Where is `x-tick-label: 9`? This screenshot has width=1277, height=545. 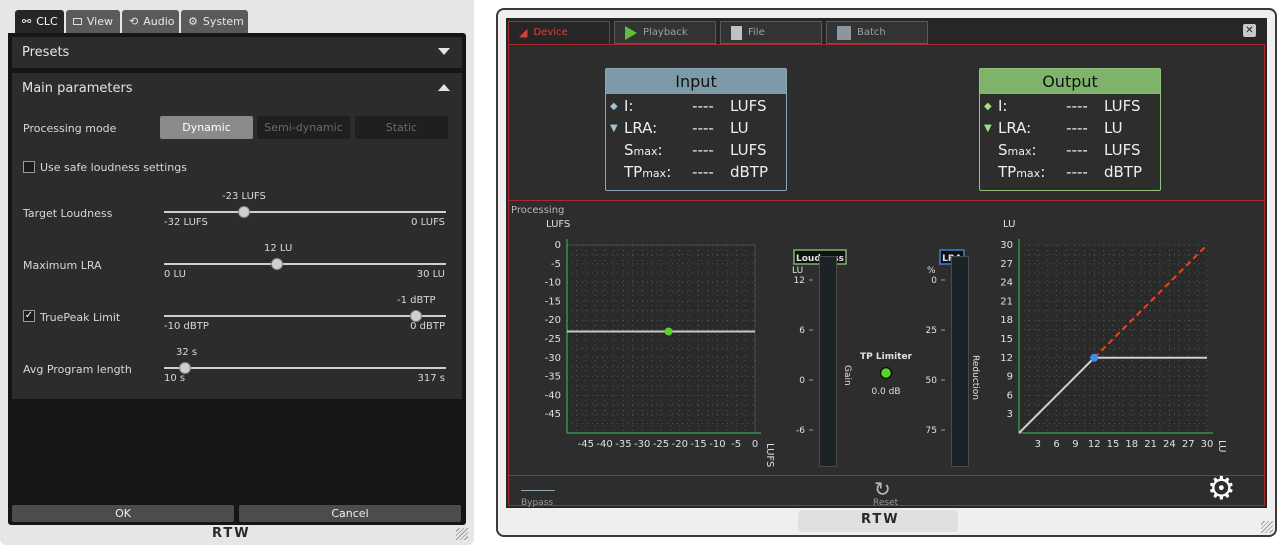 x-tick-label: 9 is located at coordinates (1075, 444).